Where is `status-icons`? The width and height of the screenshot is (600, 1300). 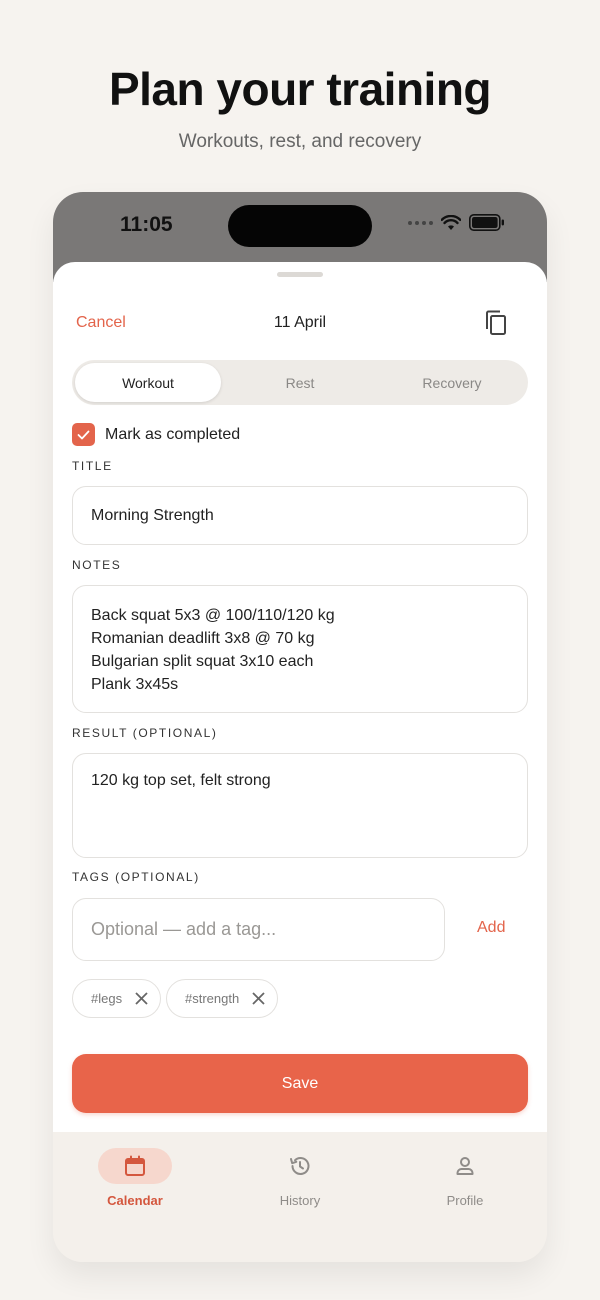 status-icons is located at coordinates (456, 222).